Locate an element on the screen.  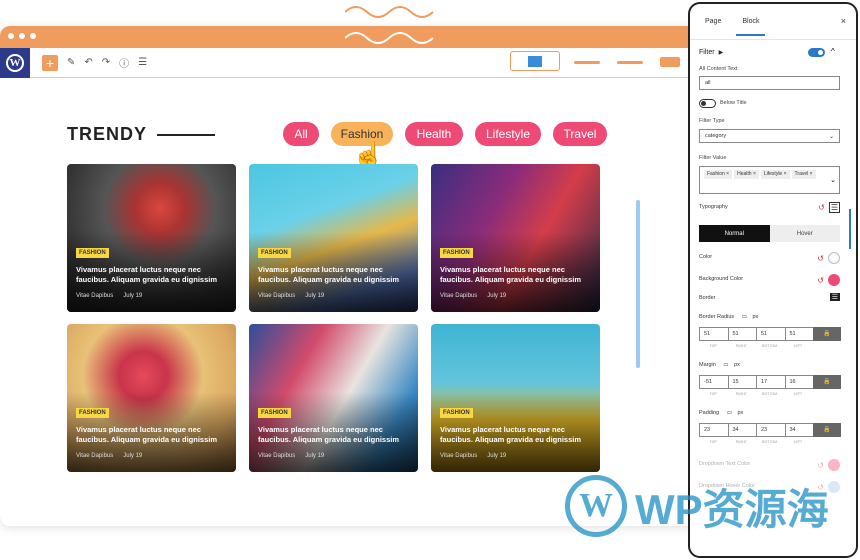
filter-all-button: All is located at coordinates (301, 134).